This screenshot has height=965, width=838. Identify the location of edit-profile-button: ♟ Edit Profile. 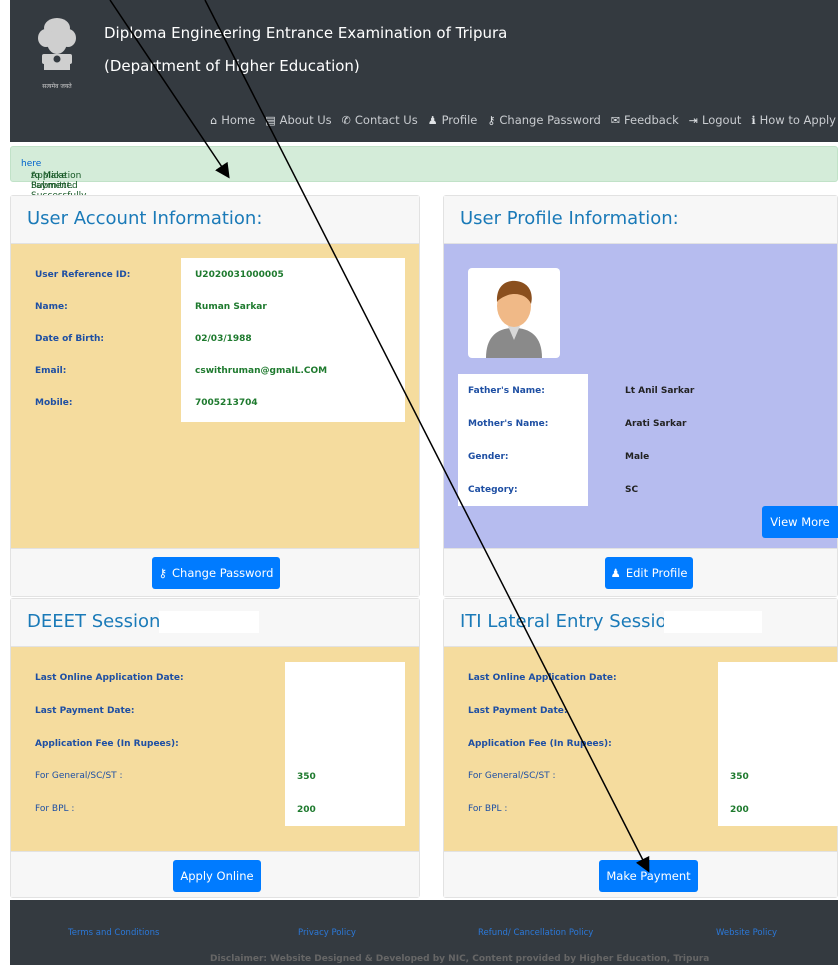
(649, 573).